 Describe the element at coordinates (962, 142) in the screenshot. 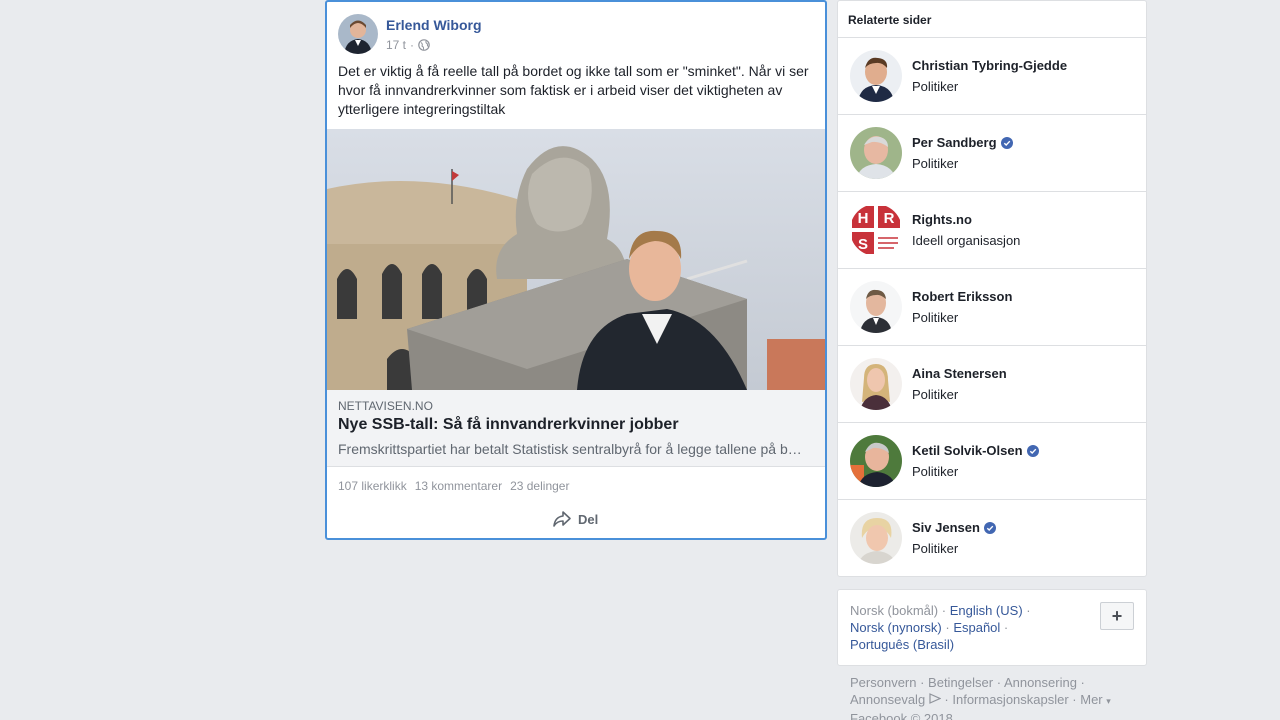

I see `related-name: Per Sandberg` at that location.